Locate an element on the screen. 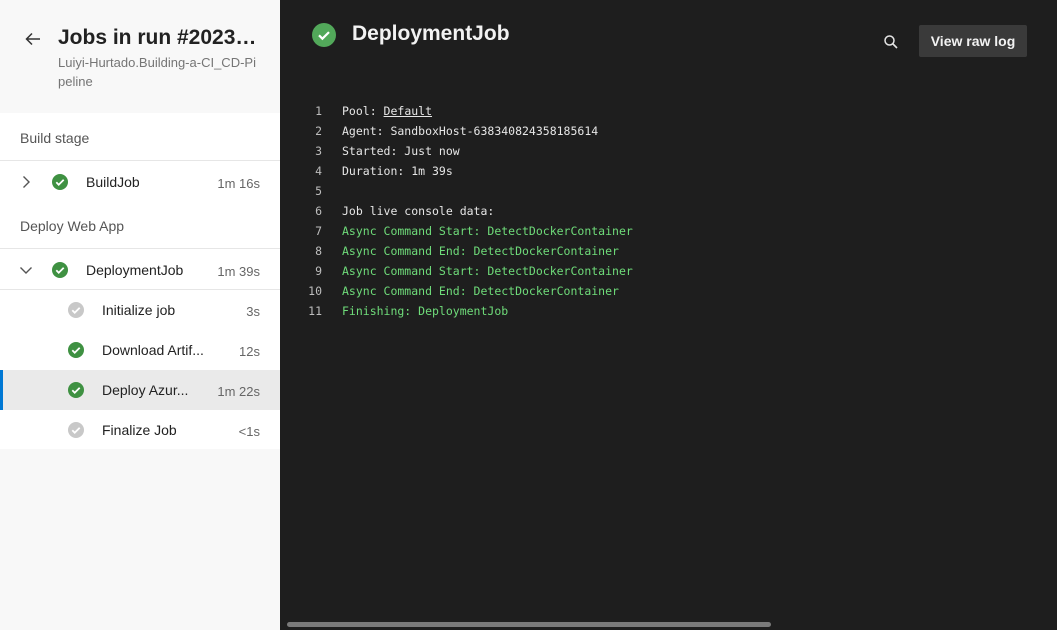 The height and width of the screenshot is (630, 1057). line-number: 8 is located at coordinates (318, 251).